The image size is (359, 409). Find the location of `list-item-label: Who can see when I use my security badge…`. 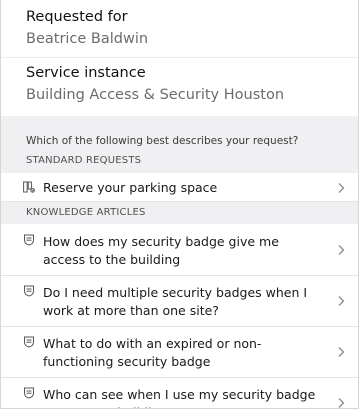

list-item-label: Who can see when I use my security badge… is located at coordinates (179, 397).